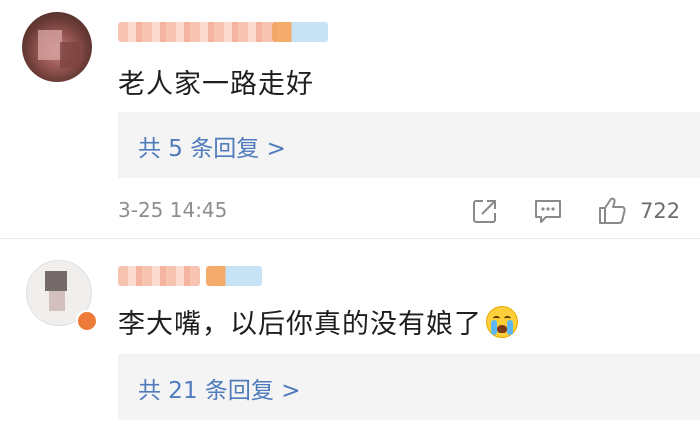 This screenshot has width=700, height=423. What do you see at coordinates (660, 211) in the screenshot?
I see `like-count: 722` at bounding box center [660, 211].